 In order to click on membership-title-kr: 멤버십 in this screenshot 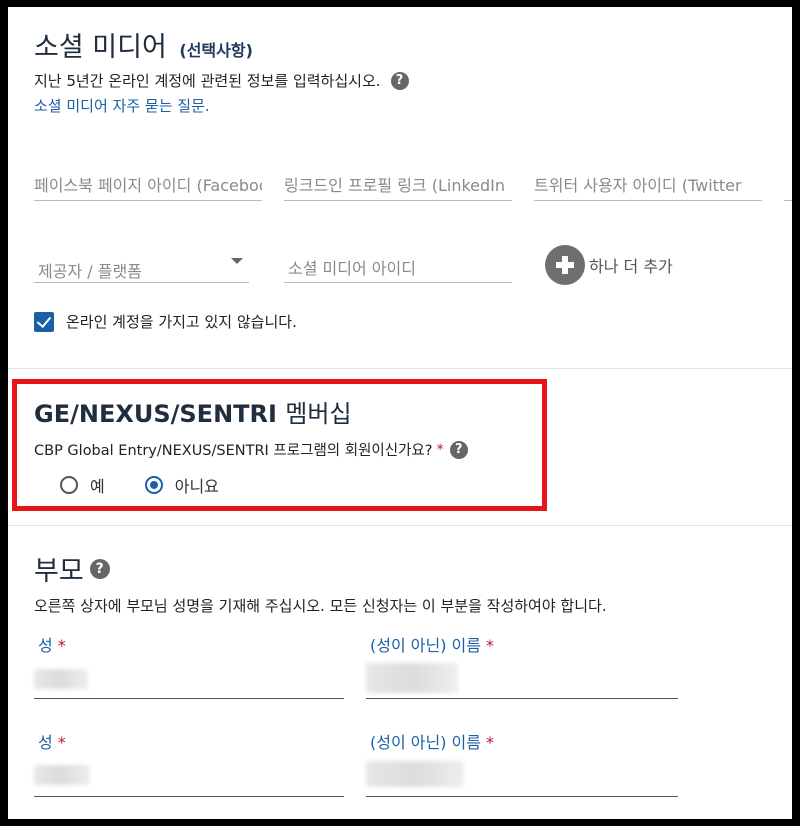, I will do `click(318, 414)`.